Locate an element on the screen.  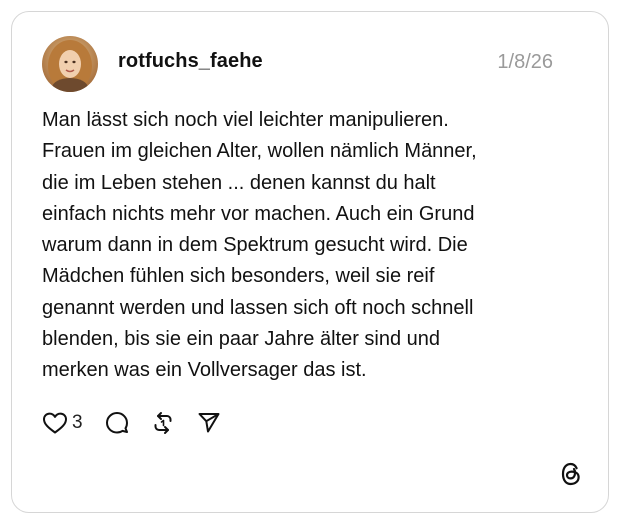
repost-arrows-icon is located at coordinates (163, 423).